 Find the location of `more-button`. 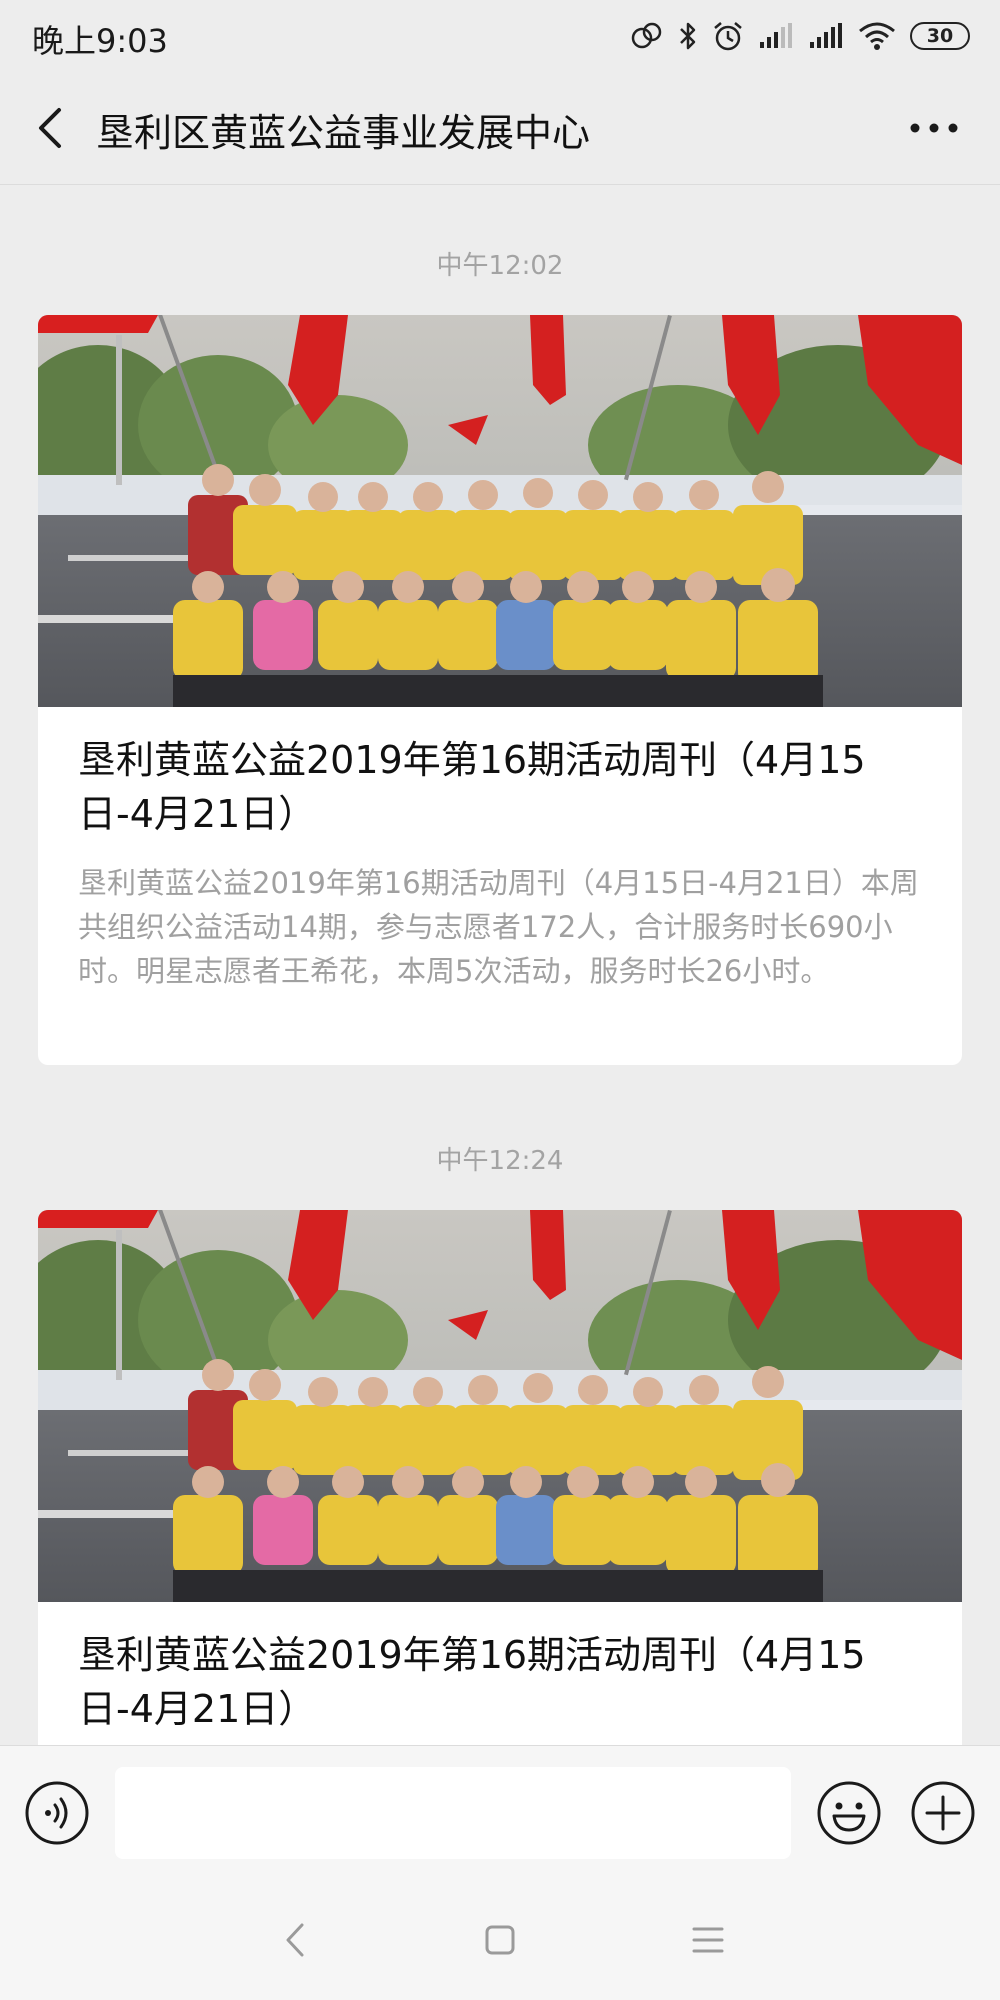

more-button is located at coordinates (934, 128).